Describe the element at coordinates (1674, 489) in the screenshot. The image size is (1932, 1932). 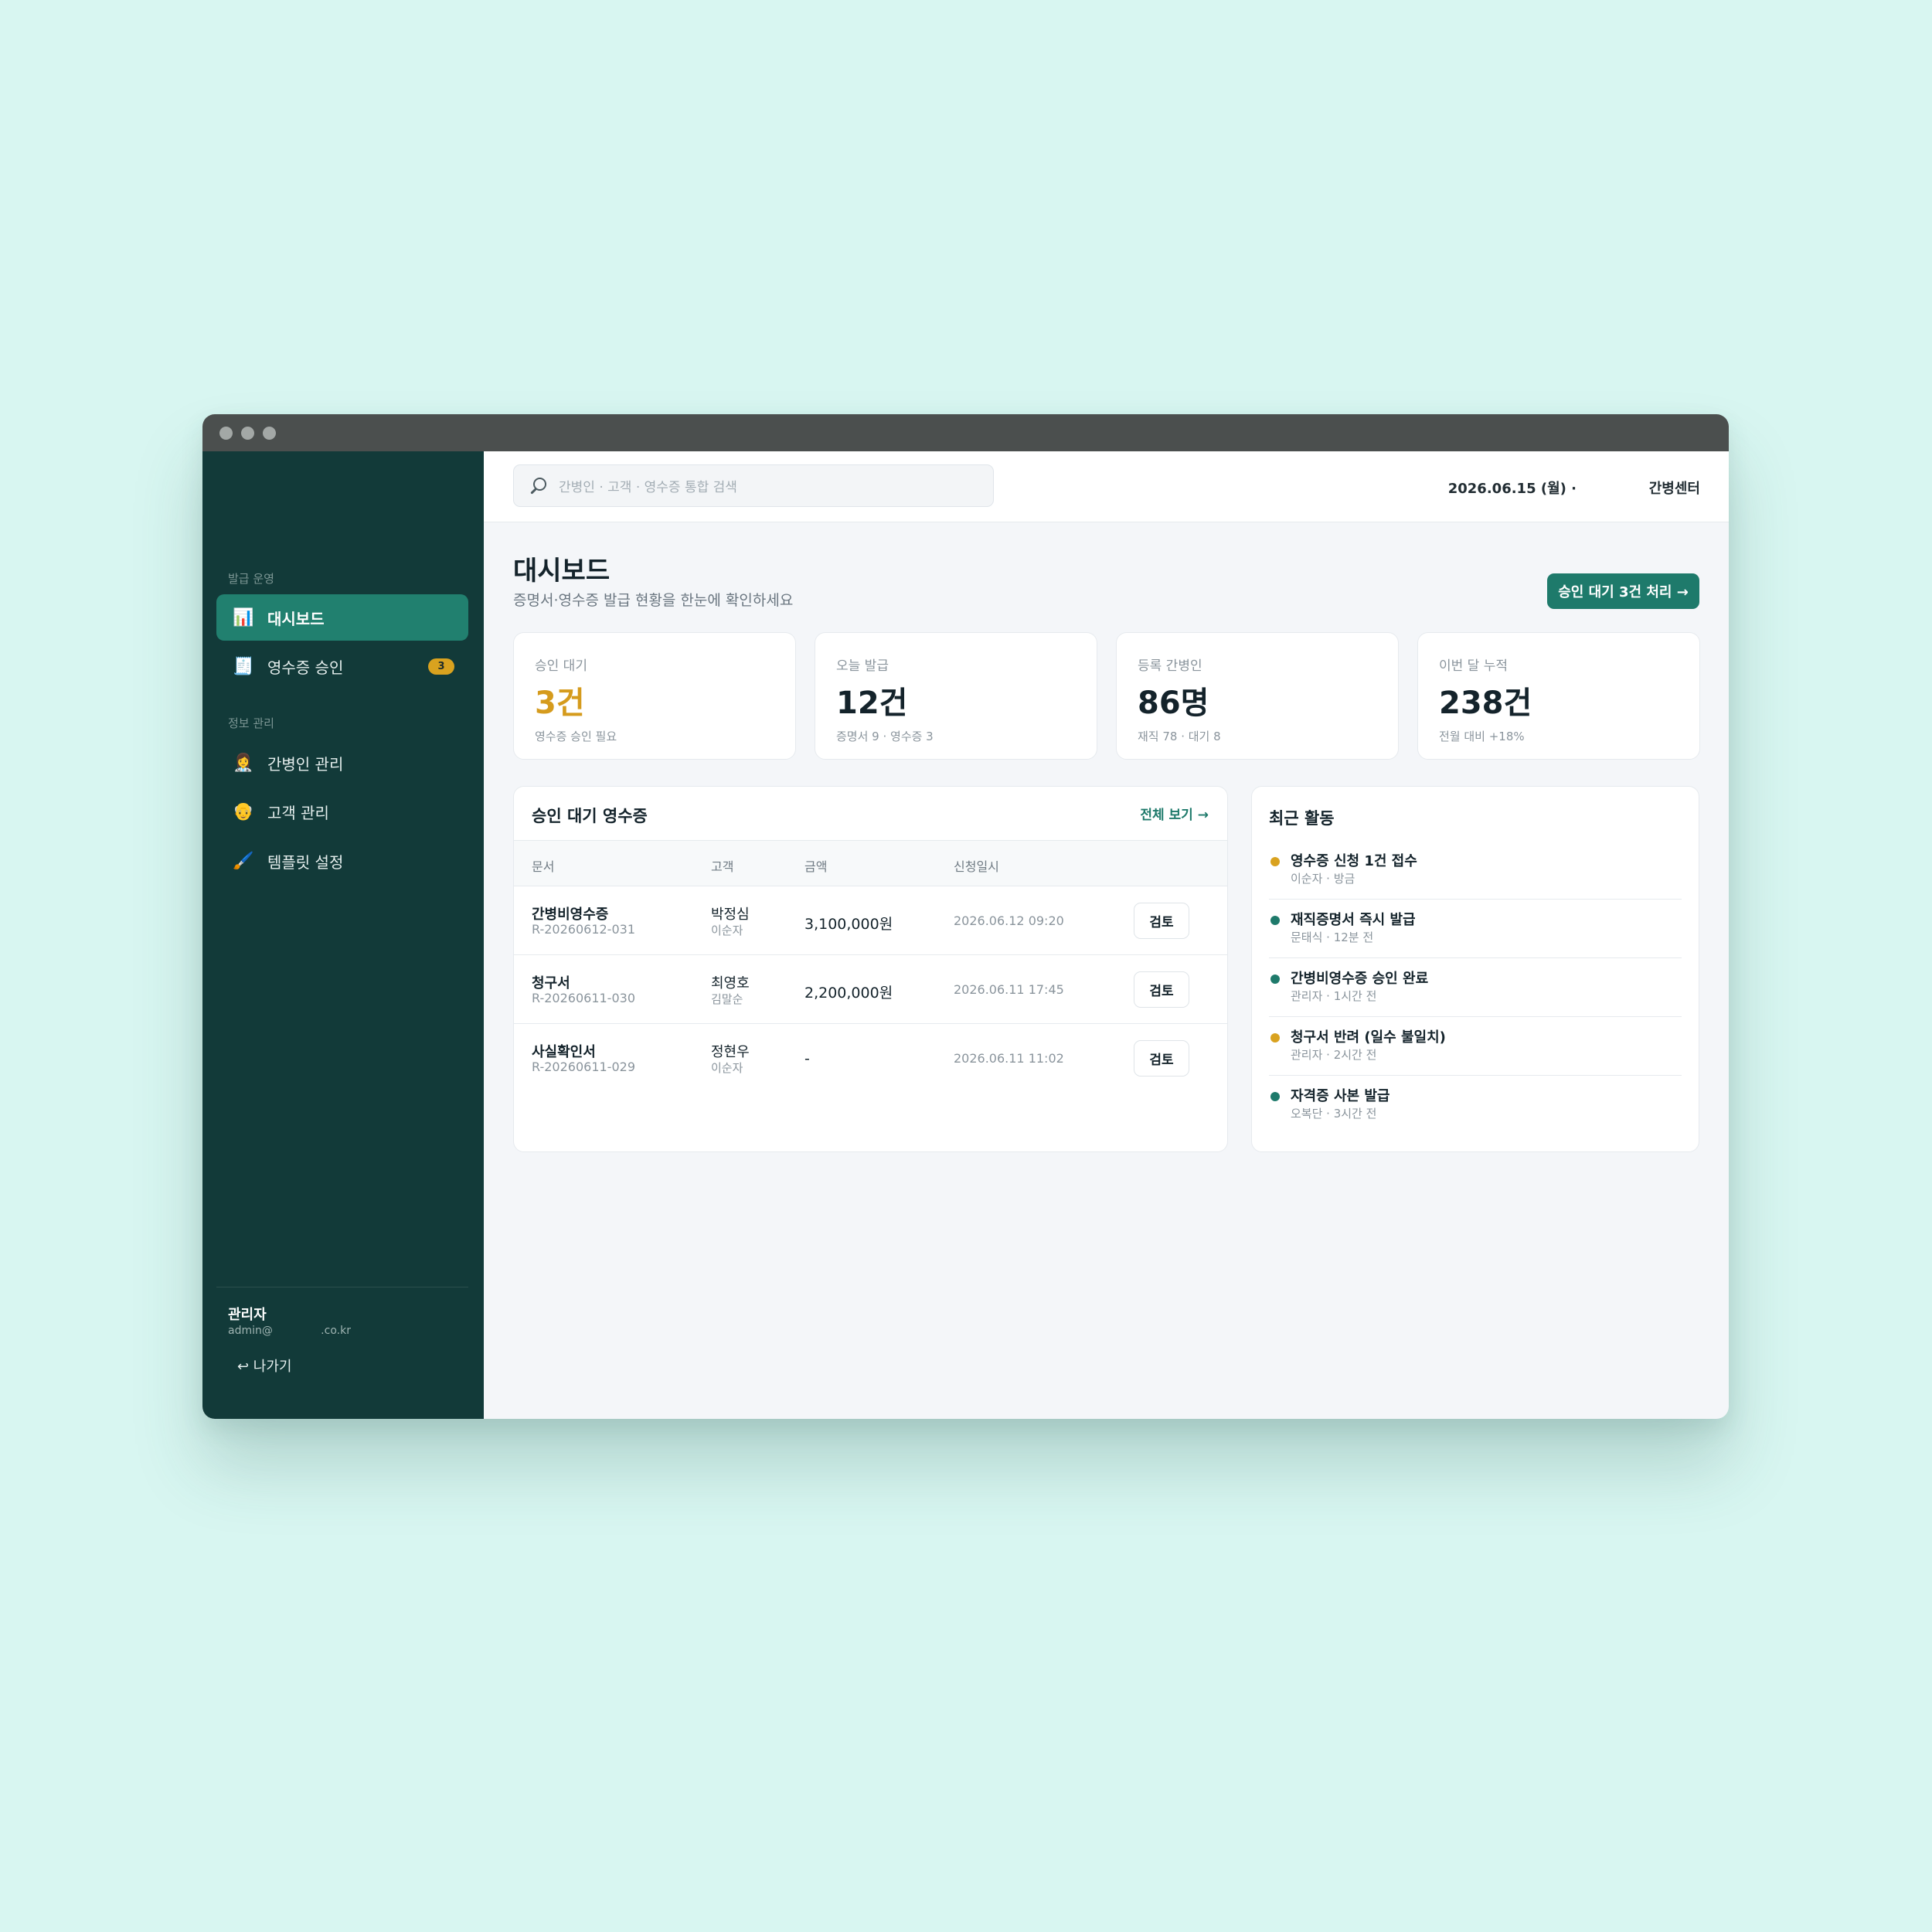
I see `organization-name: 간병센터` at that location.